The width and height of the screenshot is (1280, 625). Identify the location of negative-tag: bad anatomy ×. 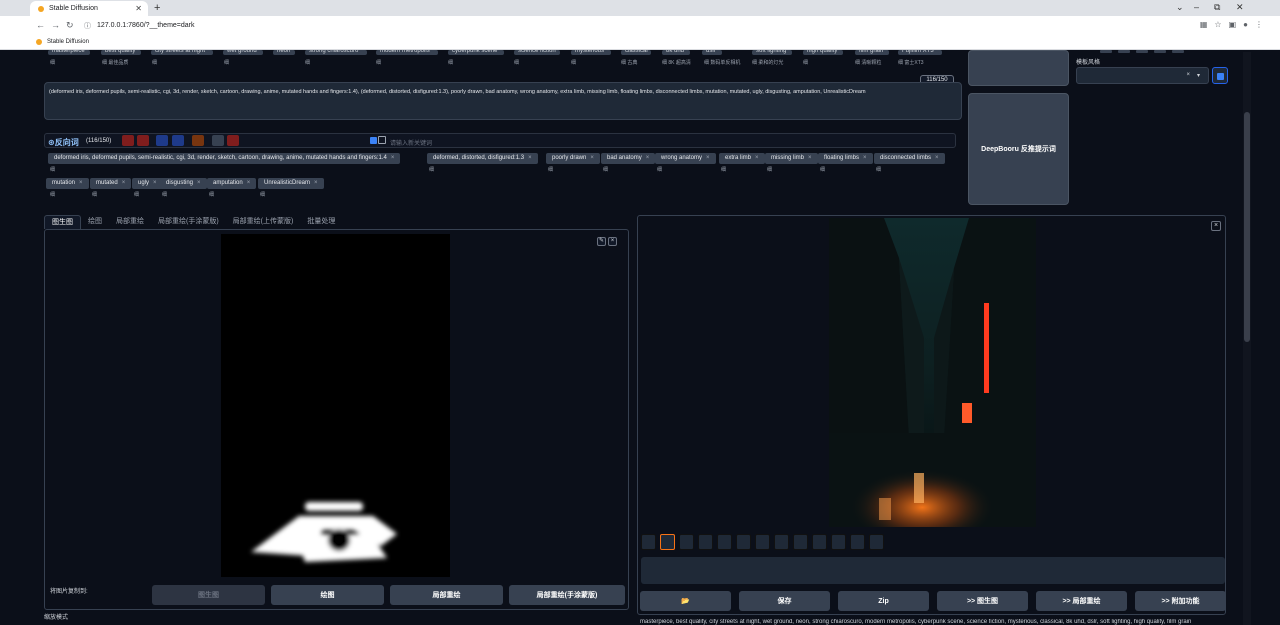
(628, 158).